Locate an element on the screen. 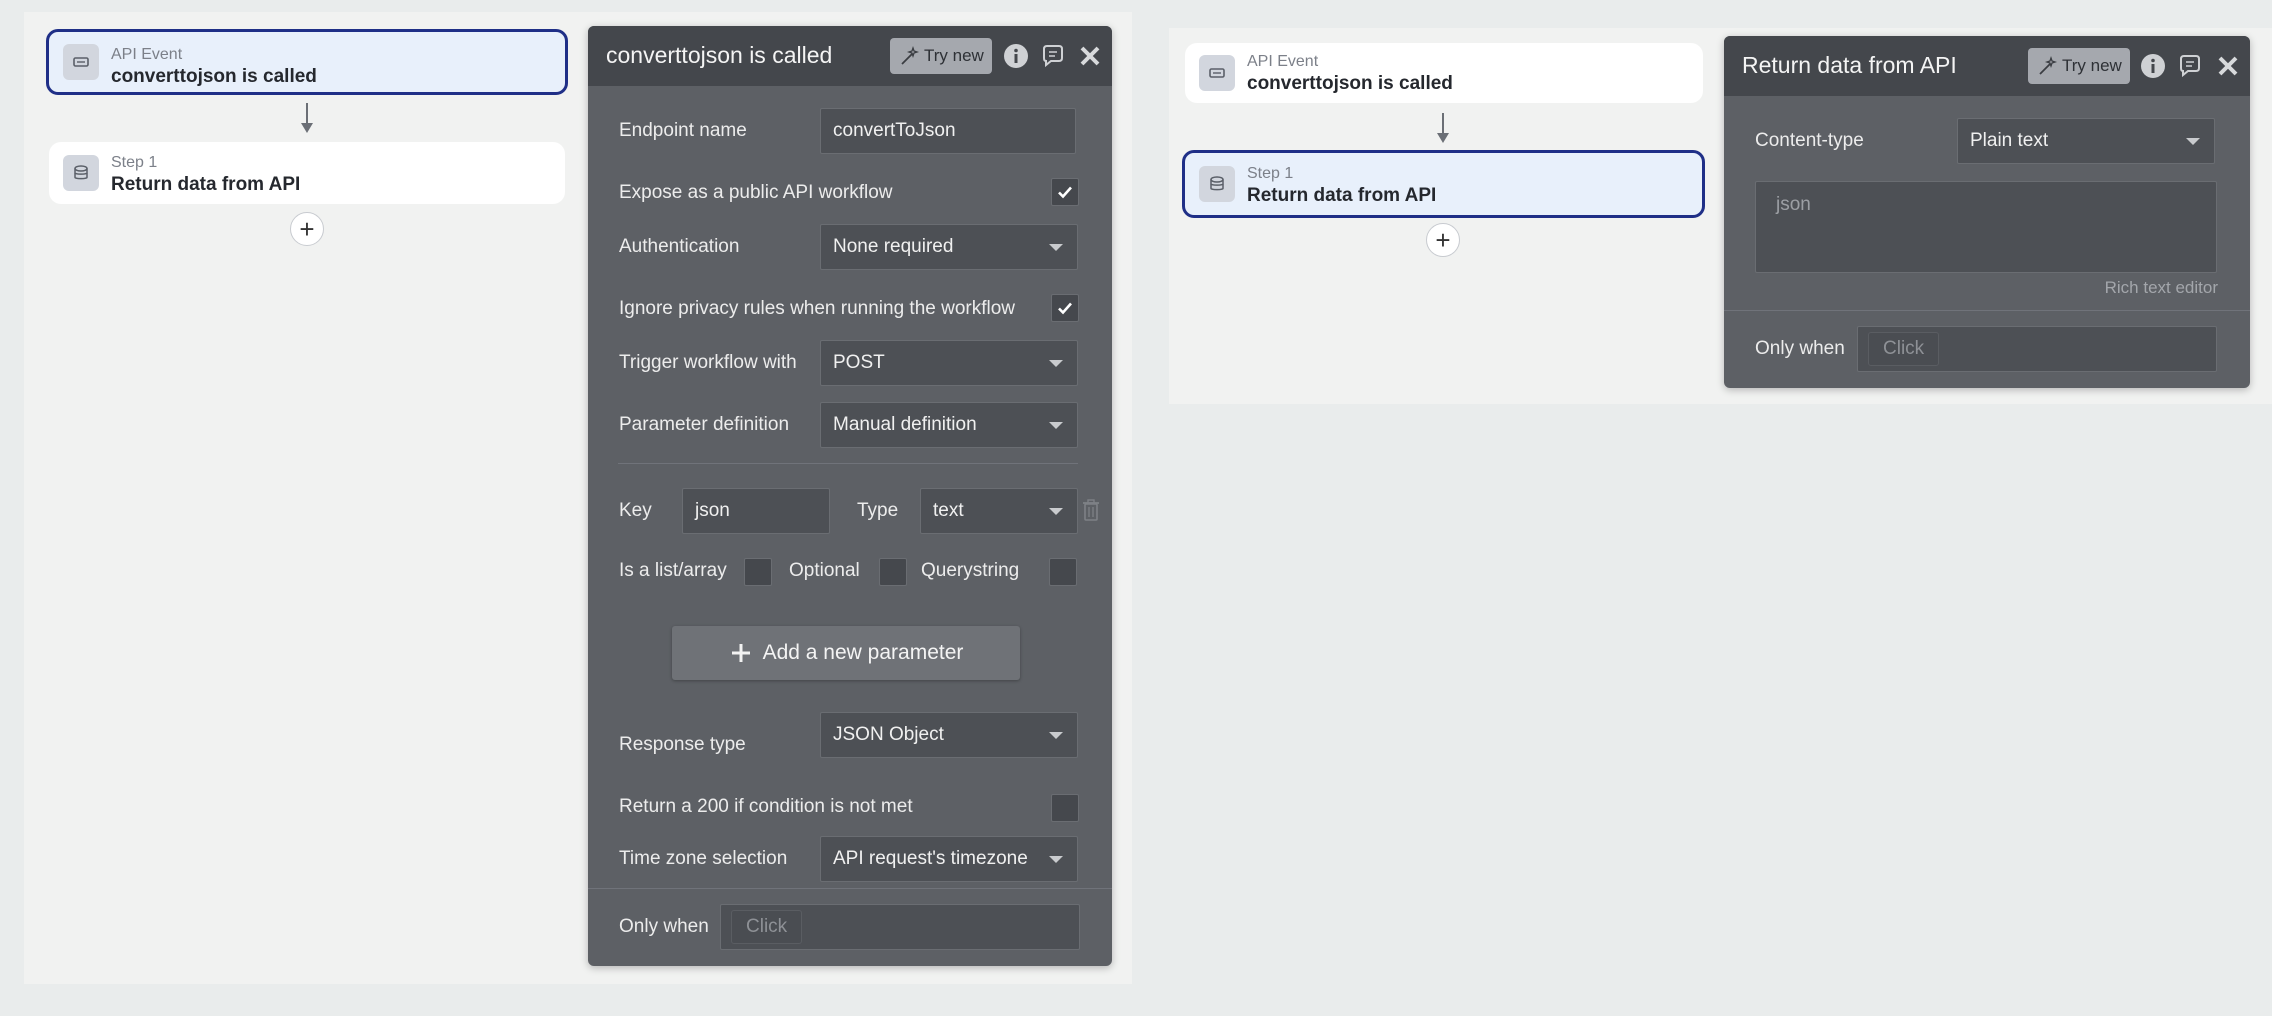 The width and height of the screenshot is (2272, 1016). panel-header: Return data from API Try new is located at coordinates (1987, 66).